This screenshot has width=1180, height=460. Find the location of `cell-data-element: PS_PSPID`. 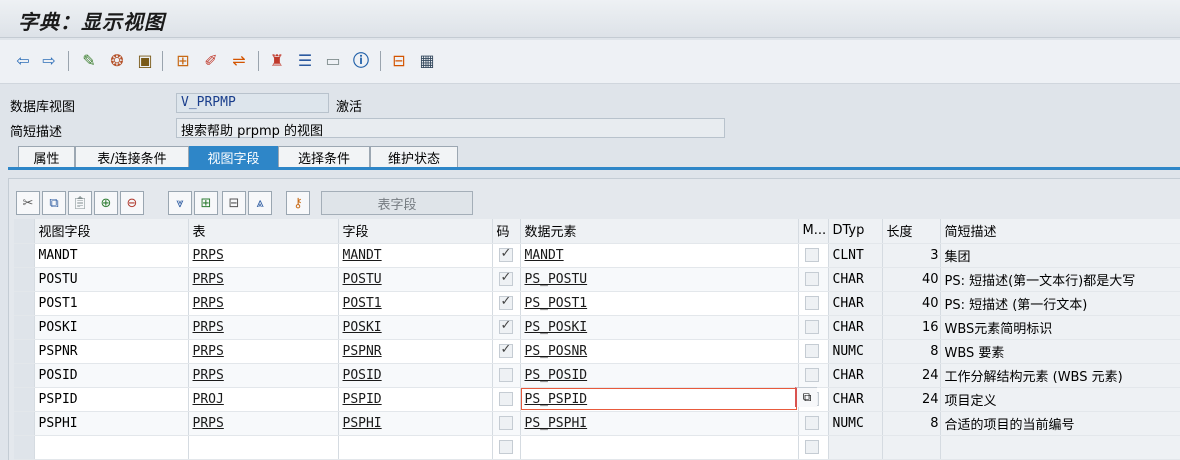

cell-data-element: PS_PSPID is located at coordinates (659, 399).